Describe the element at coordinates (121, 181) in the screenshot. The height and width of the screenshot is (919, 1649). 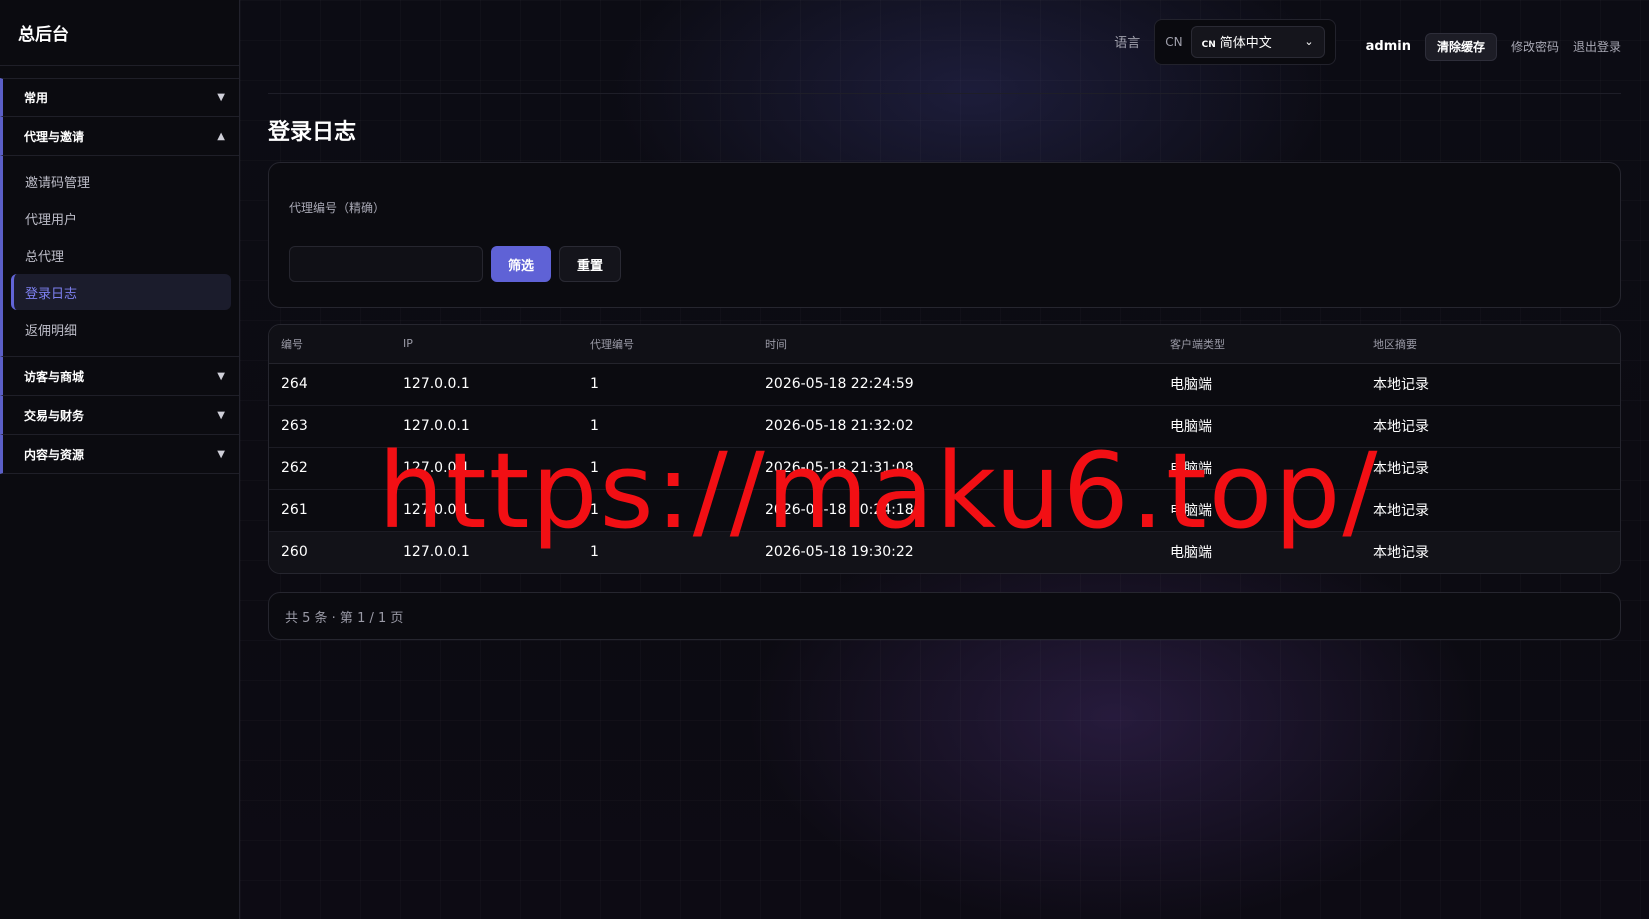
I see `sidebar-item-invite-codes: 邀请码管理` at that location.